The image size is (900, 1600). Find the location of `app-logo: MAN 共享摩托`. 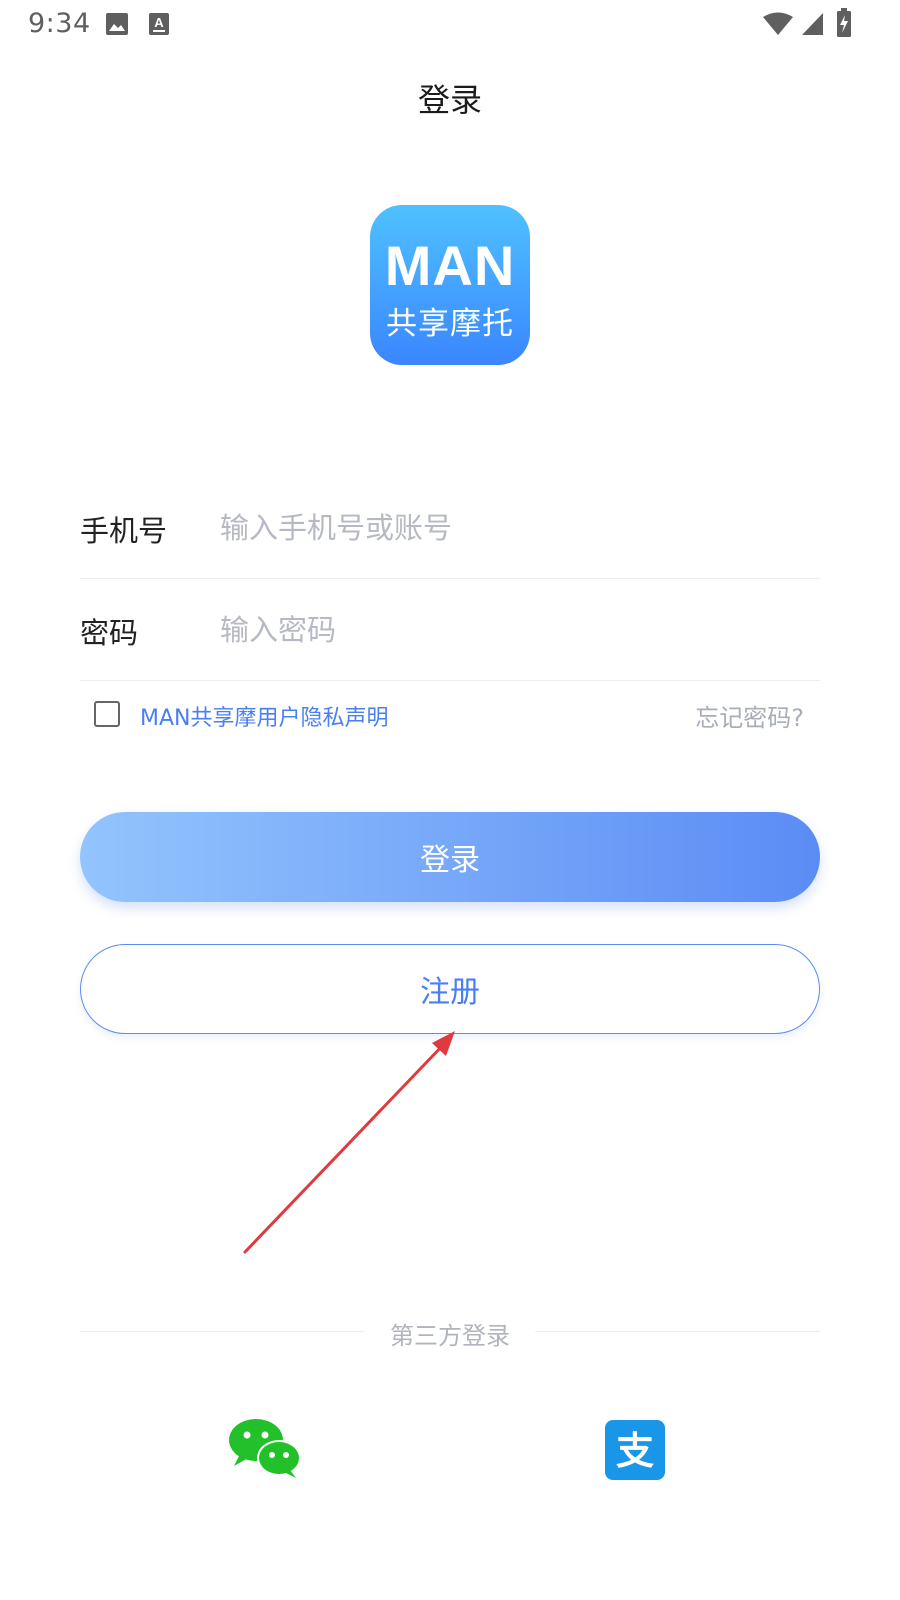

app-logo: MAN 共享摩托 is located at coordinates (450, 285).